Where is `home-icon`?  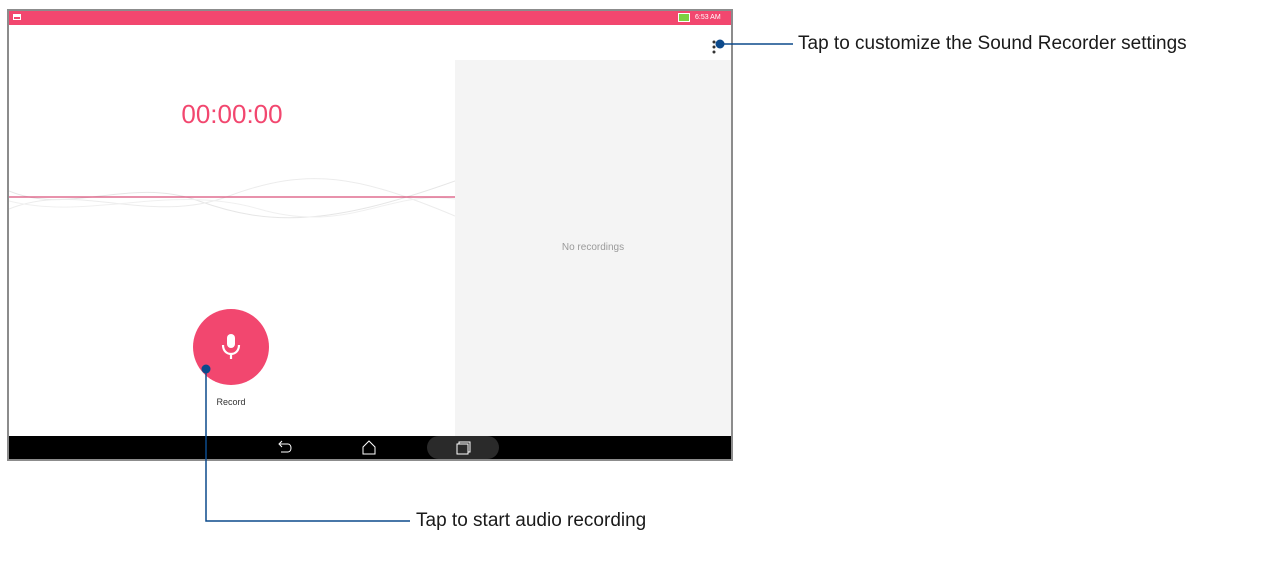
home-icon is located at coordinates (369, 447).